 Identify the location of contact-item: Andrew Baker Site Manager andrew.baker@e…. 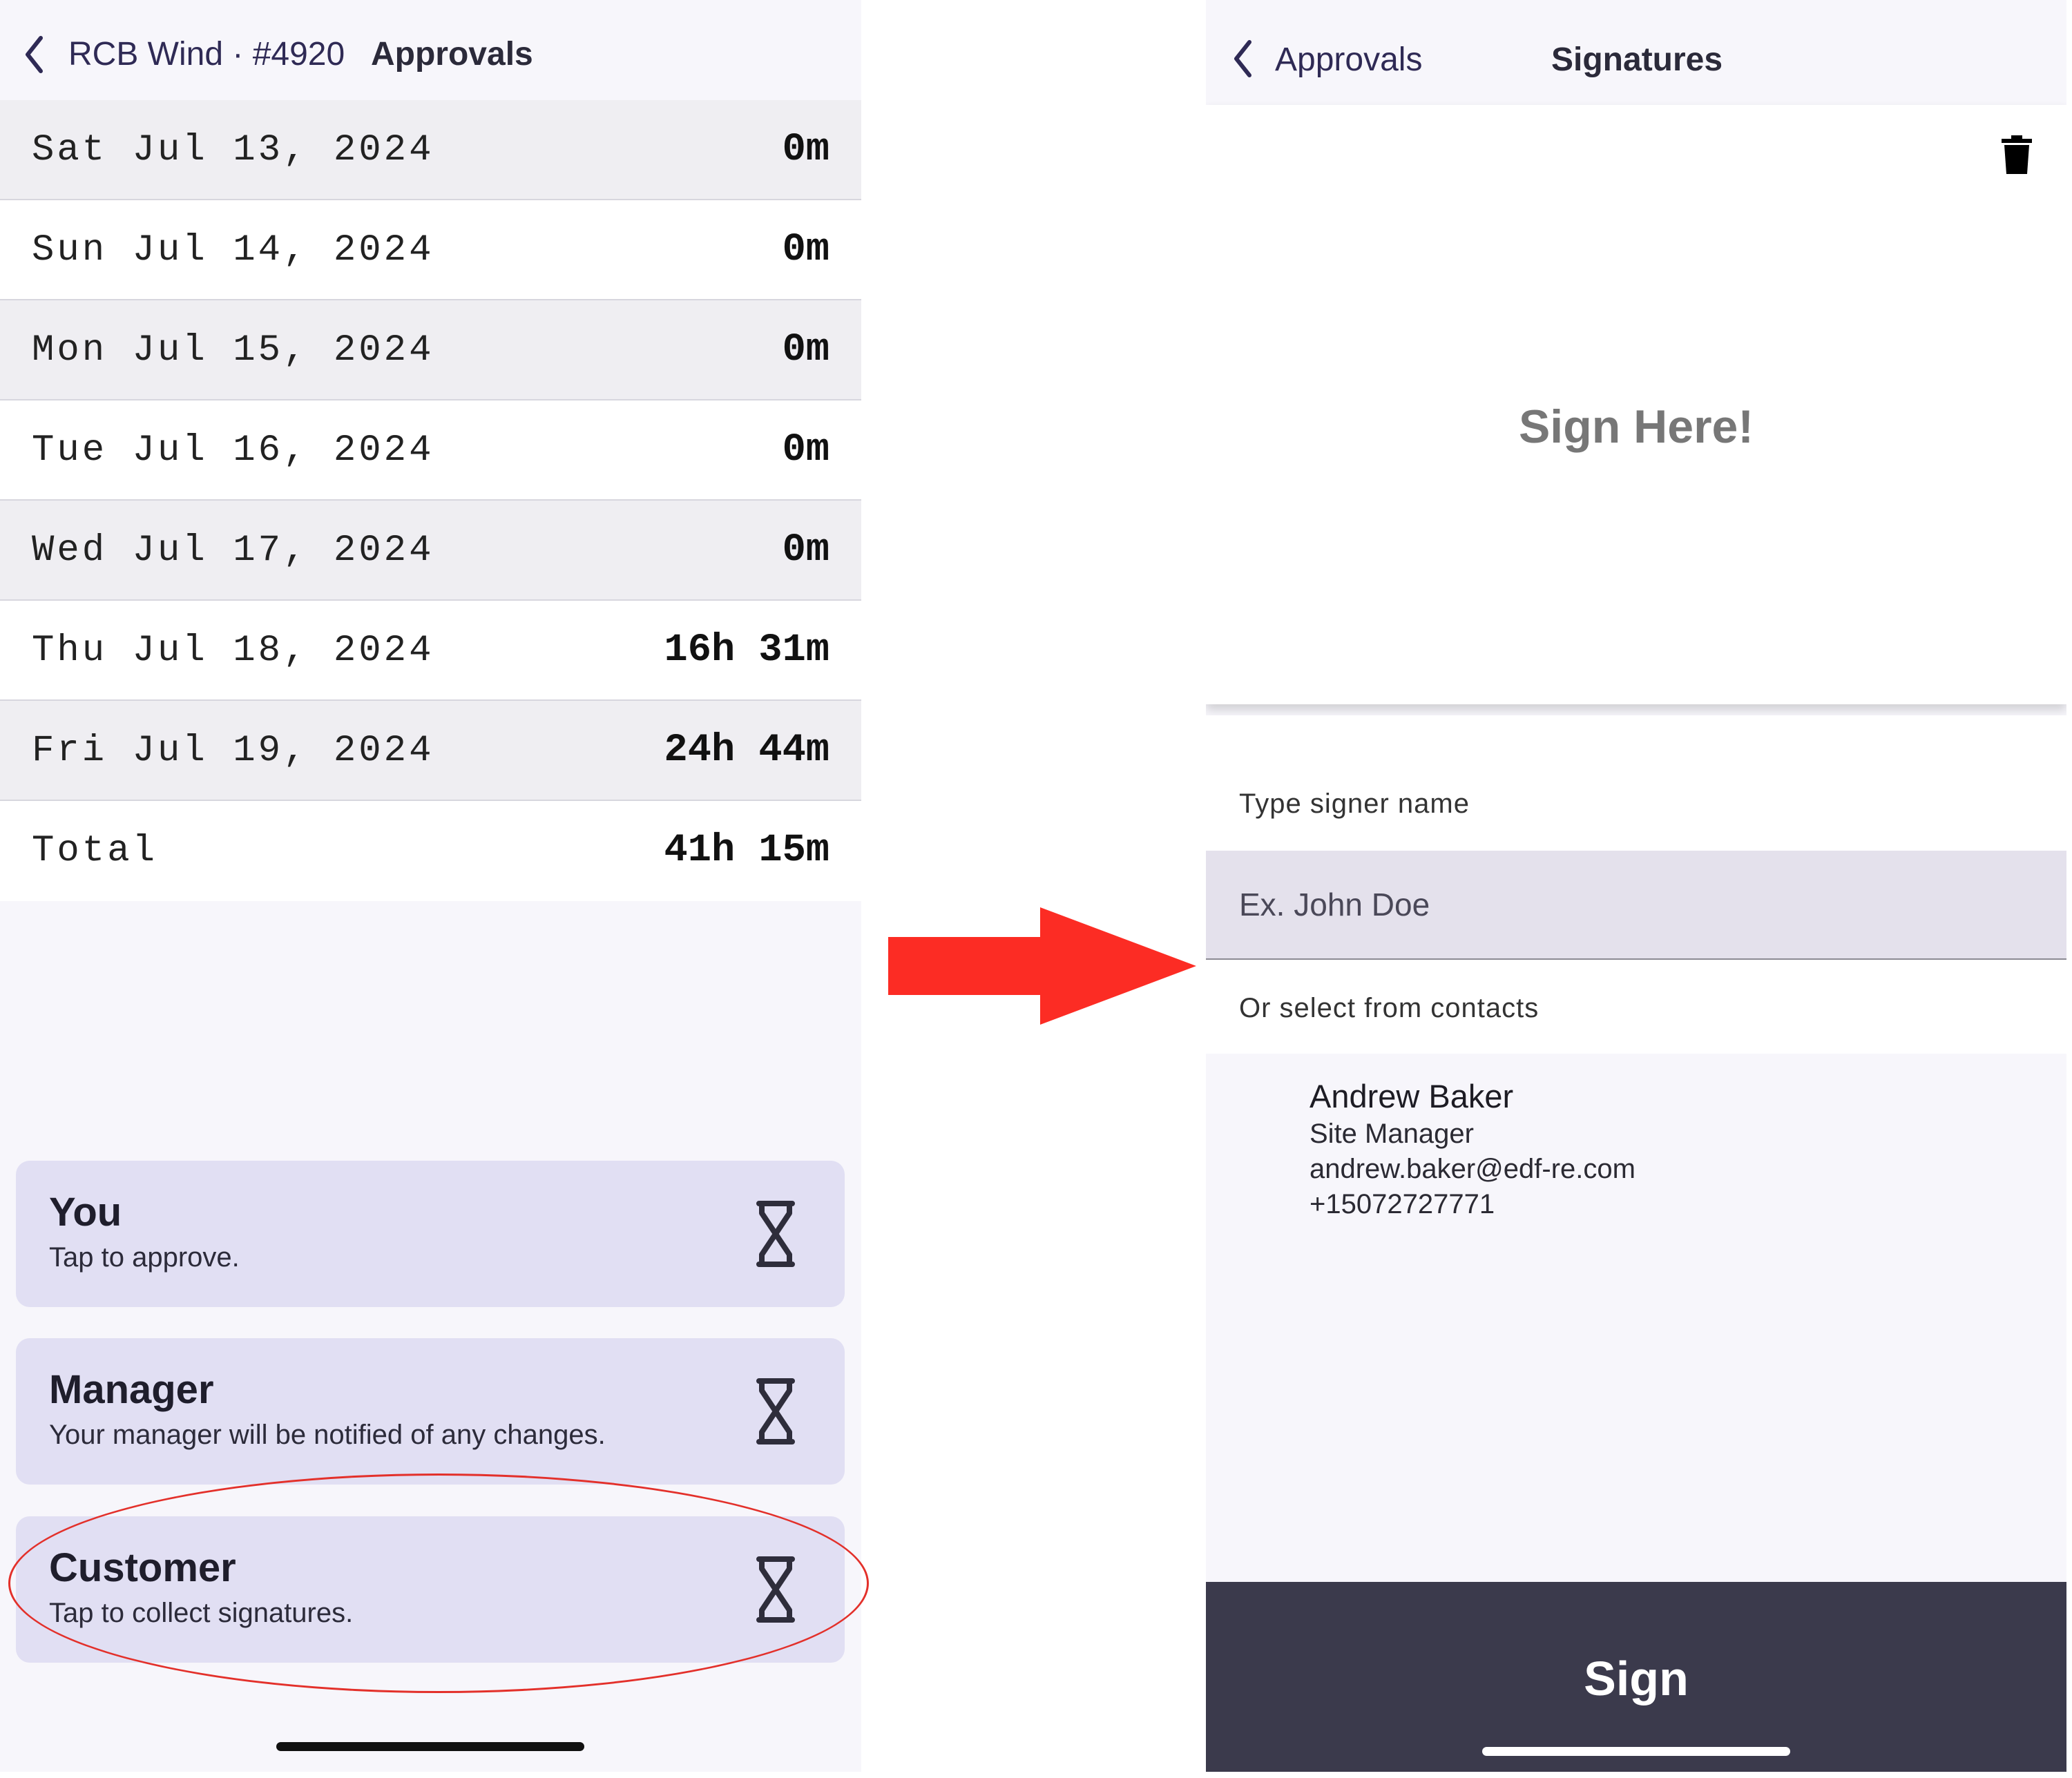
(1472, 1149).